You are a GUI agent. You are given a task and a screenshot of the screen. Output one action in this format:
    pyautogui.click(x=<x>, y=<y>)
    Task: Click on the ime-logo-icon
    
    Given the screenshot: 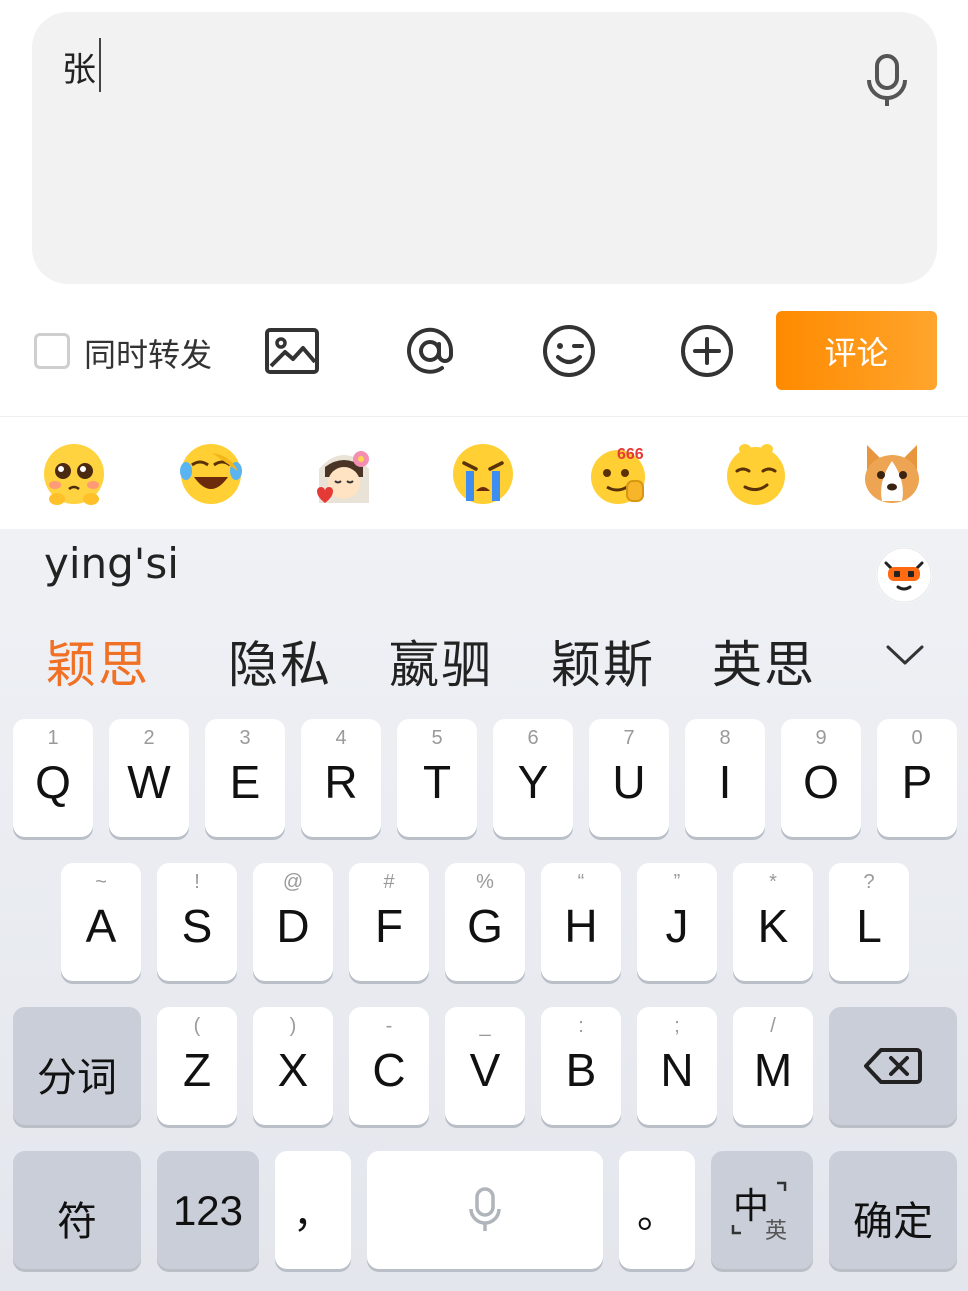 What is the action you would take?
    pyautogui.click(x=904, y=575)
    